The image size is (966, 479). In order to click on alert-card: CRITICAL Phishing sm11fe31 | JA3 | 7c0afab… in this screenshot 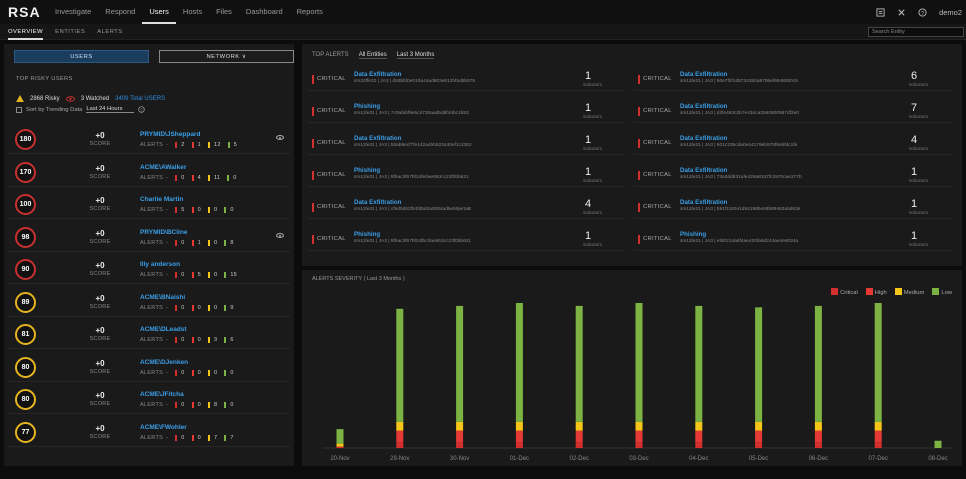, I will do `click(467, 111)`.